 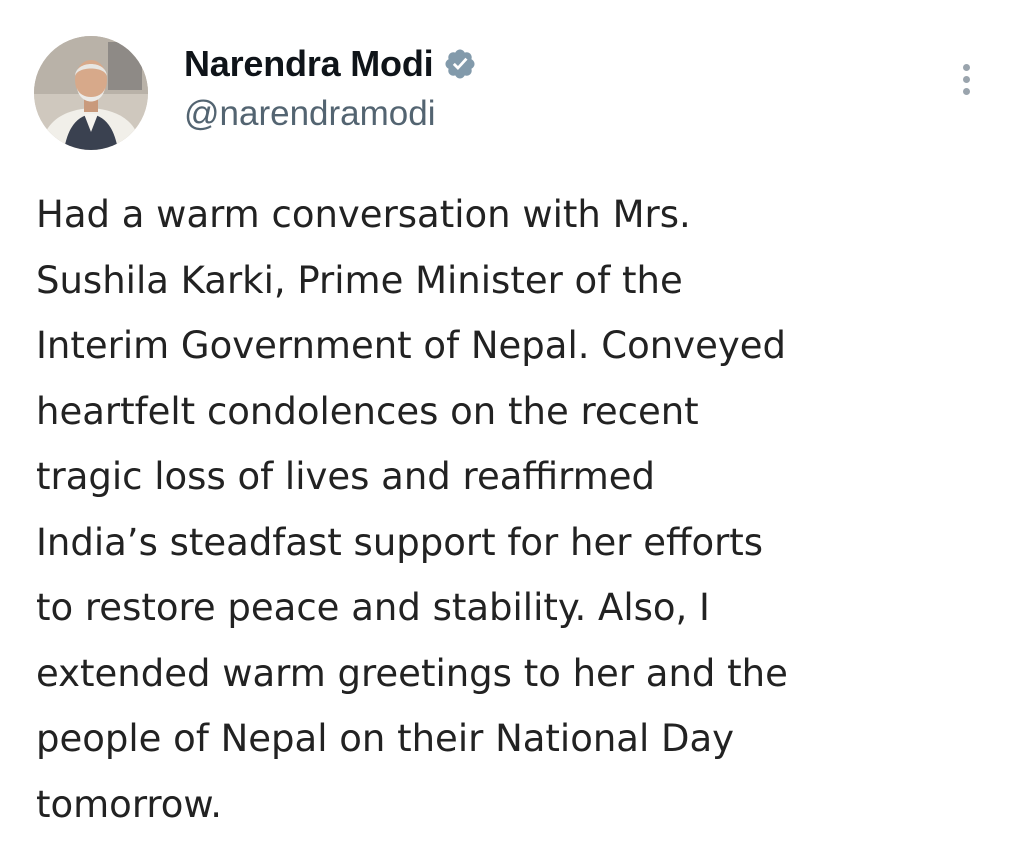 I want to click on more-options-icon, so click(x=966, y=67).